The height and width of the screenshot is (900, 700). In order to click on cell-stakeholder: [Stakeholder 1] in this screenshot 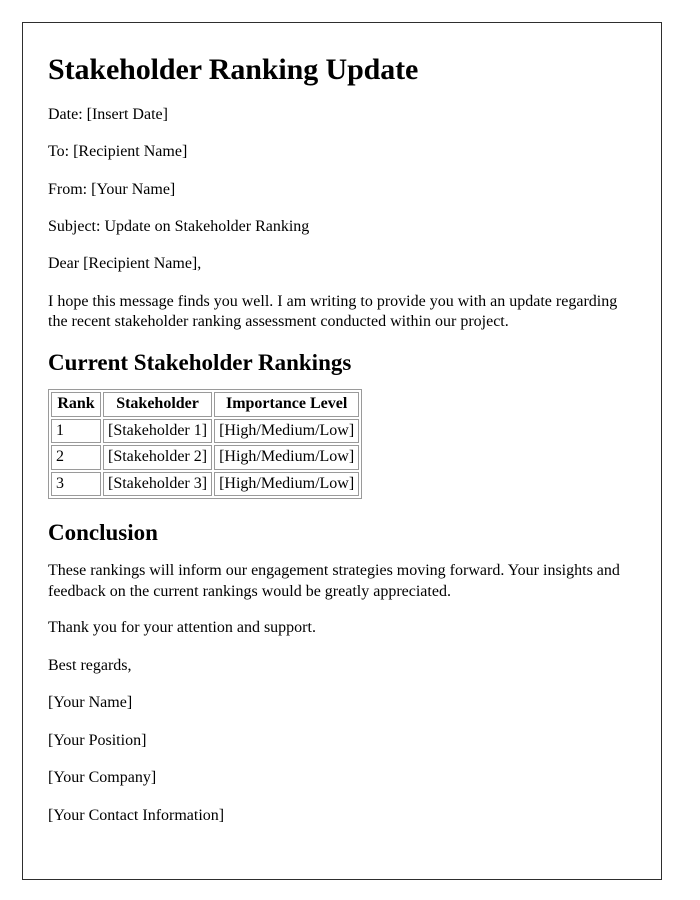, I will do `click(158, 431)`.